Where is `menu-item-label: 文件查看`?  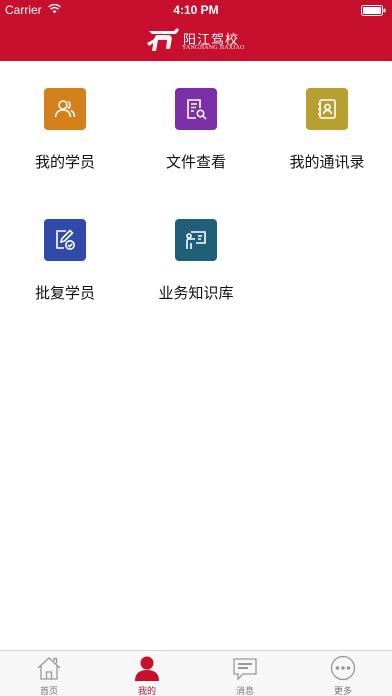 menu-item-label: 文件查看 is located at coordinates (195, 162).